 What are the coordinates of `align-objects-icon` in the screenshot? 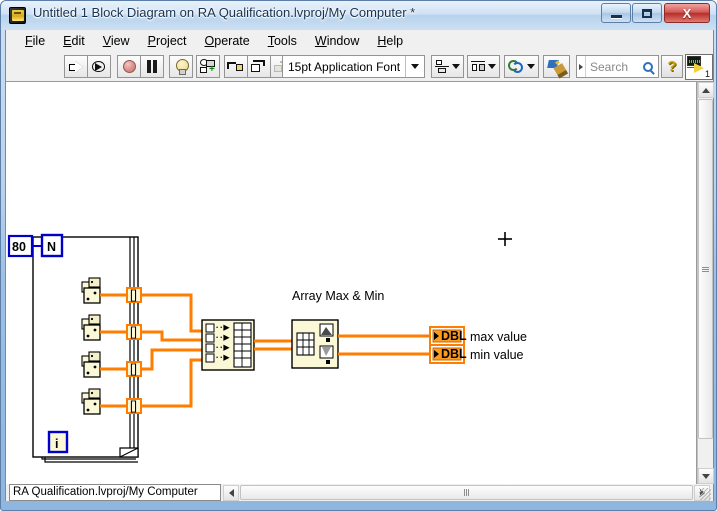 It's located at (442, 66).